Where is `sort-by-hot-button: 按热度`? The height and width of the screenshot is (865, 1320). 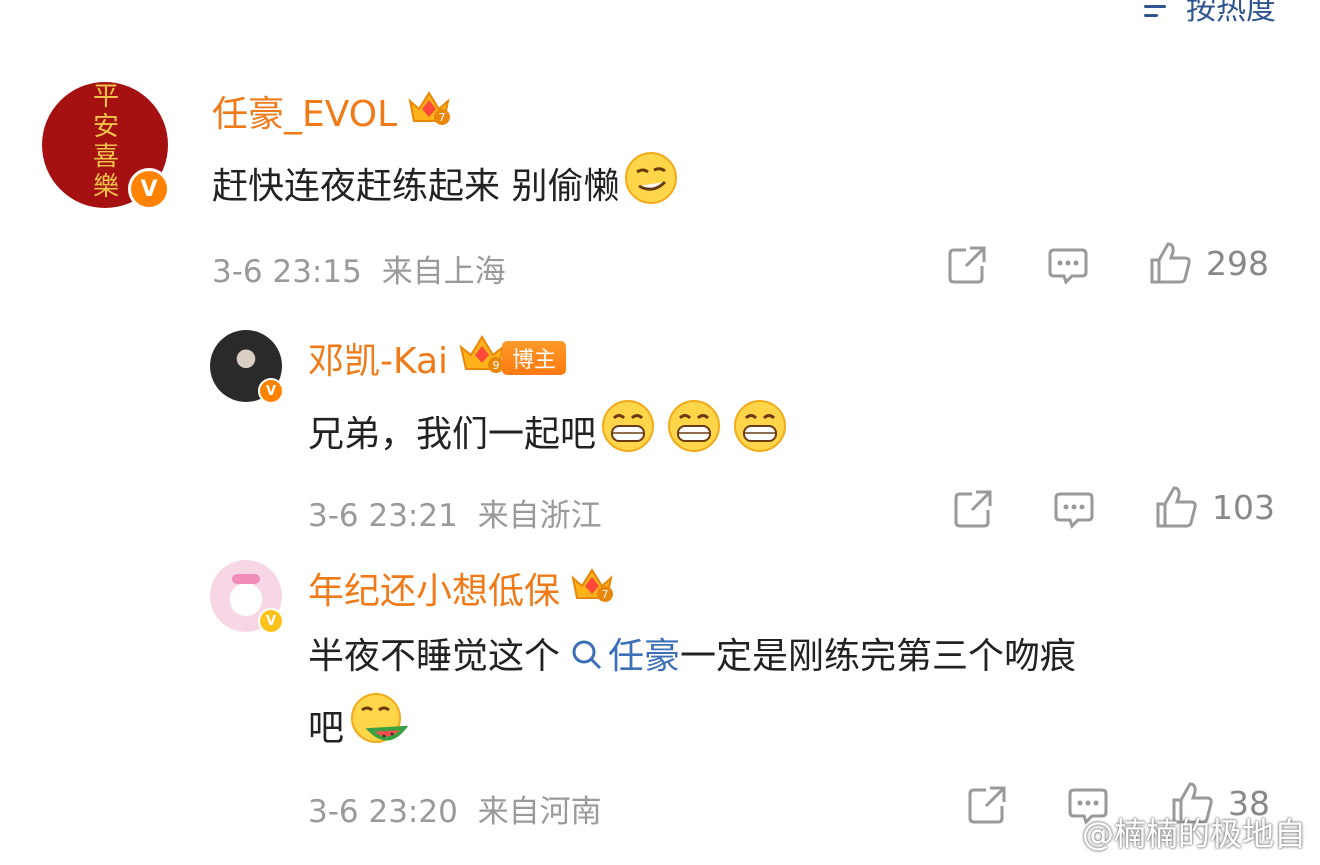
sort-by-hot-button: 按热度 is located at coordinates (1210, 13).